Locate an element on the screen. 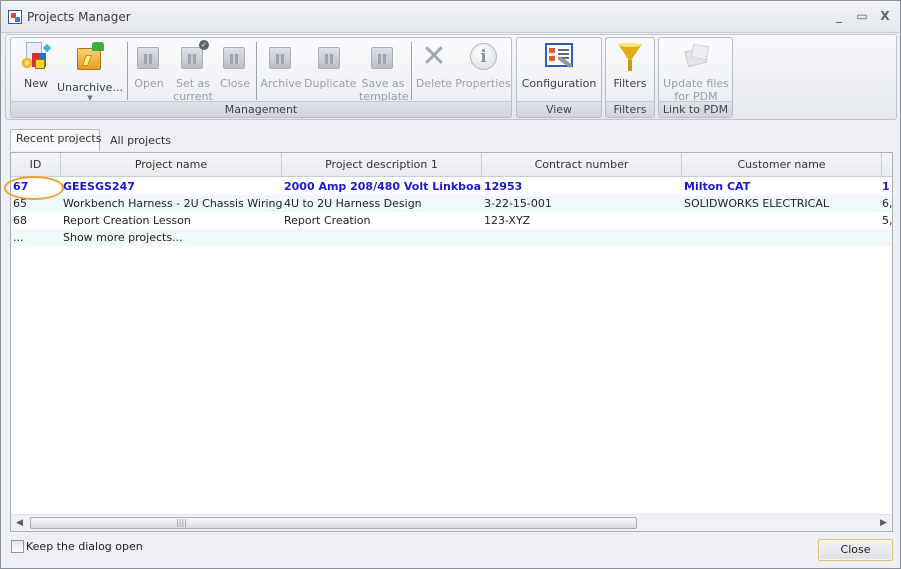 The height and width of the screenshot is (569, 901). info-icon: i is located at coordinates (483, 57).